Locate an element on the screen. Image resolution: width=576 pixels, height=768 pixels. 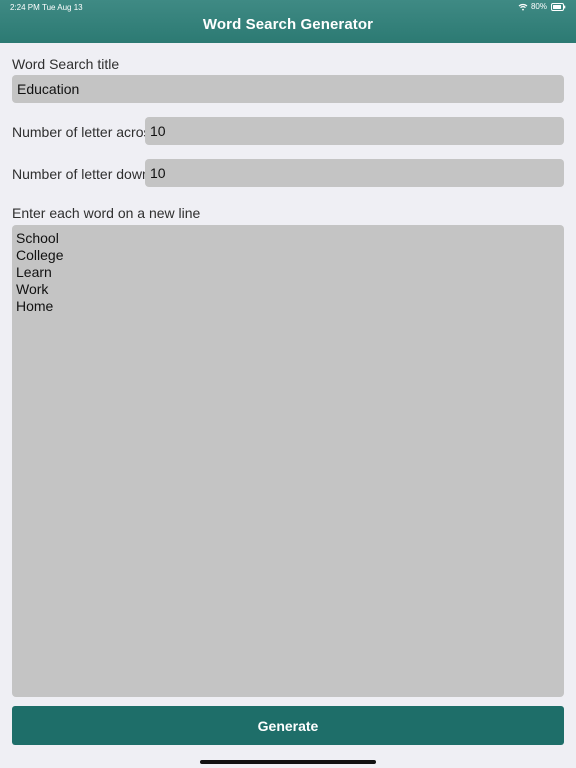
title-input is located at coordinates (288, 89).